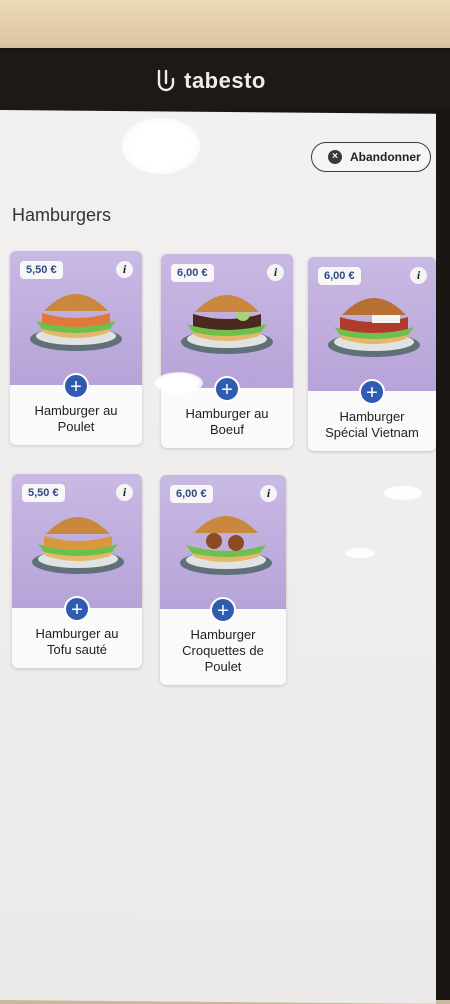  What do you see at coordinates (77, 649) in the screenshot?
I see `product-name-line: Tofu sauté` at bounding box center [77, 649].